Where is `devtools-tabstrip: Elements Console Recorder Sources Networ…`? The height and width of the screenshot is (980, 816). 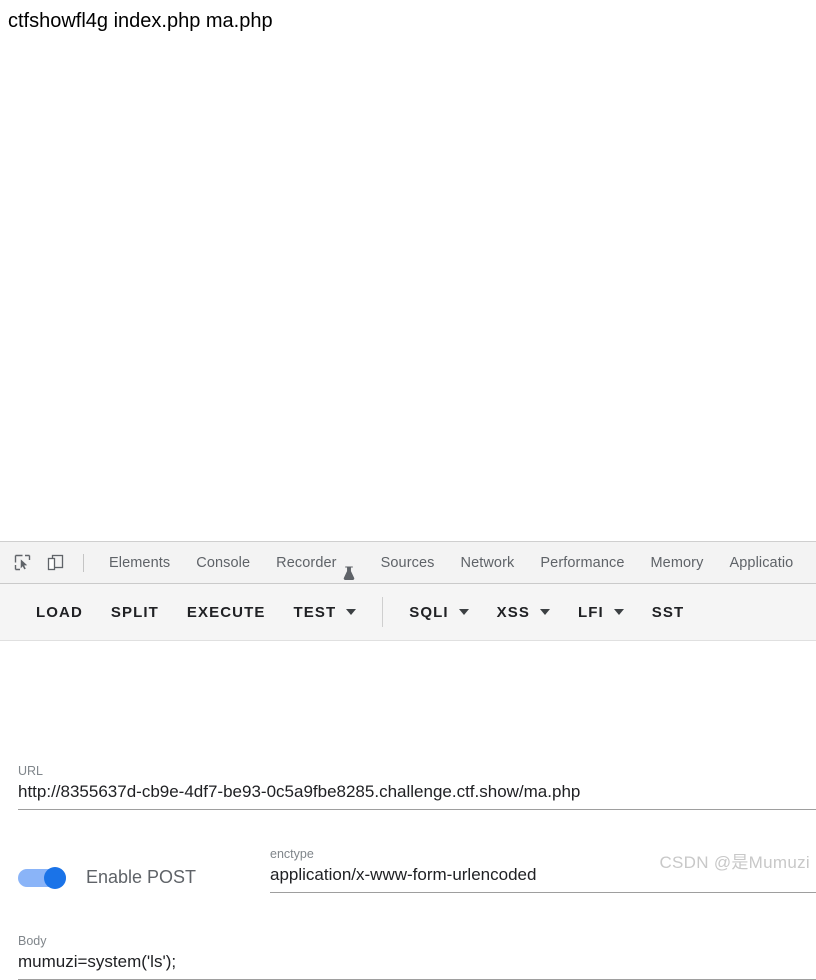
devtools-tabstrip: Elements Console Recorder Sources Networ… is located at coordinates (408, 563).